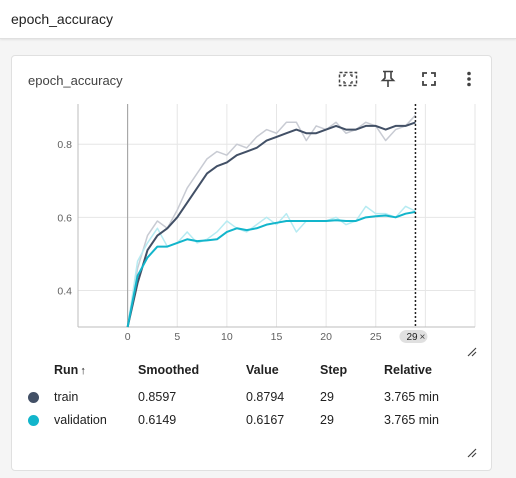  I want to click on smoothed-column-header: Smoothed, so click(192, 370).